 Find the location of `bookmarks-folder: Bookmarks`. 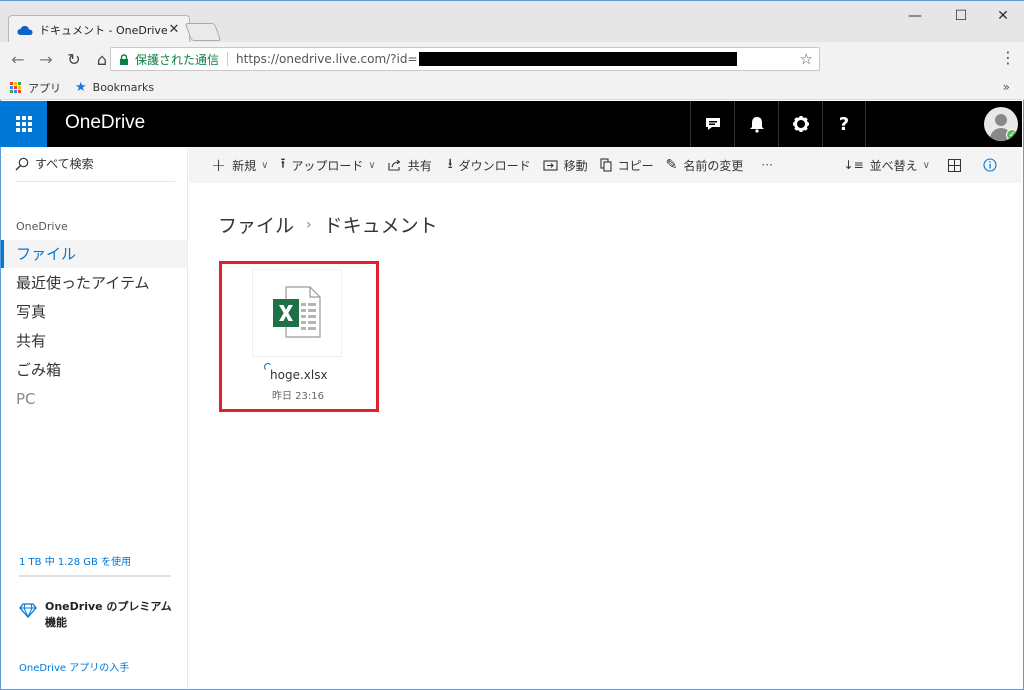

bookmarks-folder: Bookmarks is located at coordinates (123, 87).